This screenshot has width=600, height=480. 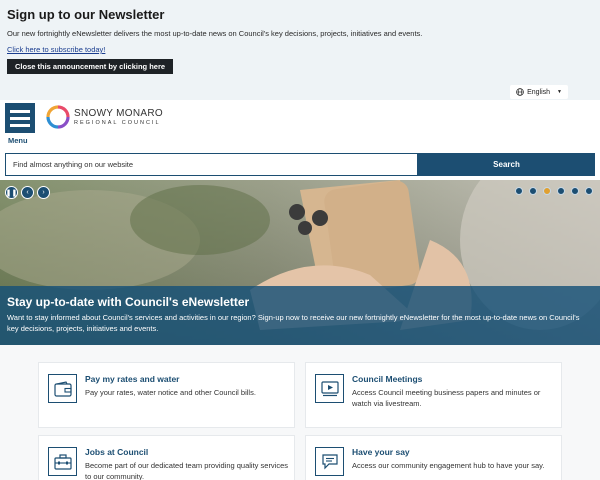 I want to click on search-button: Search, so click(x=506, y=164).